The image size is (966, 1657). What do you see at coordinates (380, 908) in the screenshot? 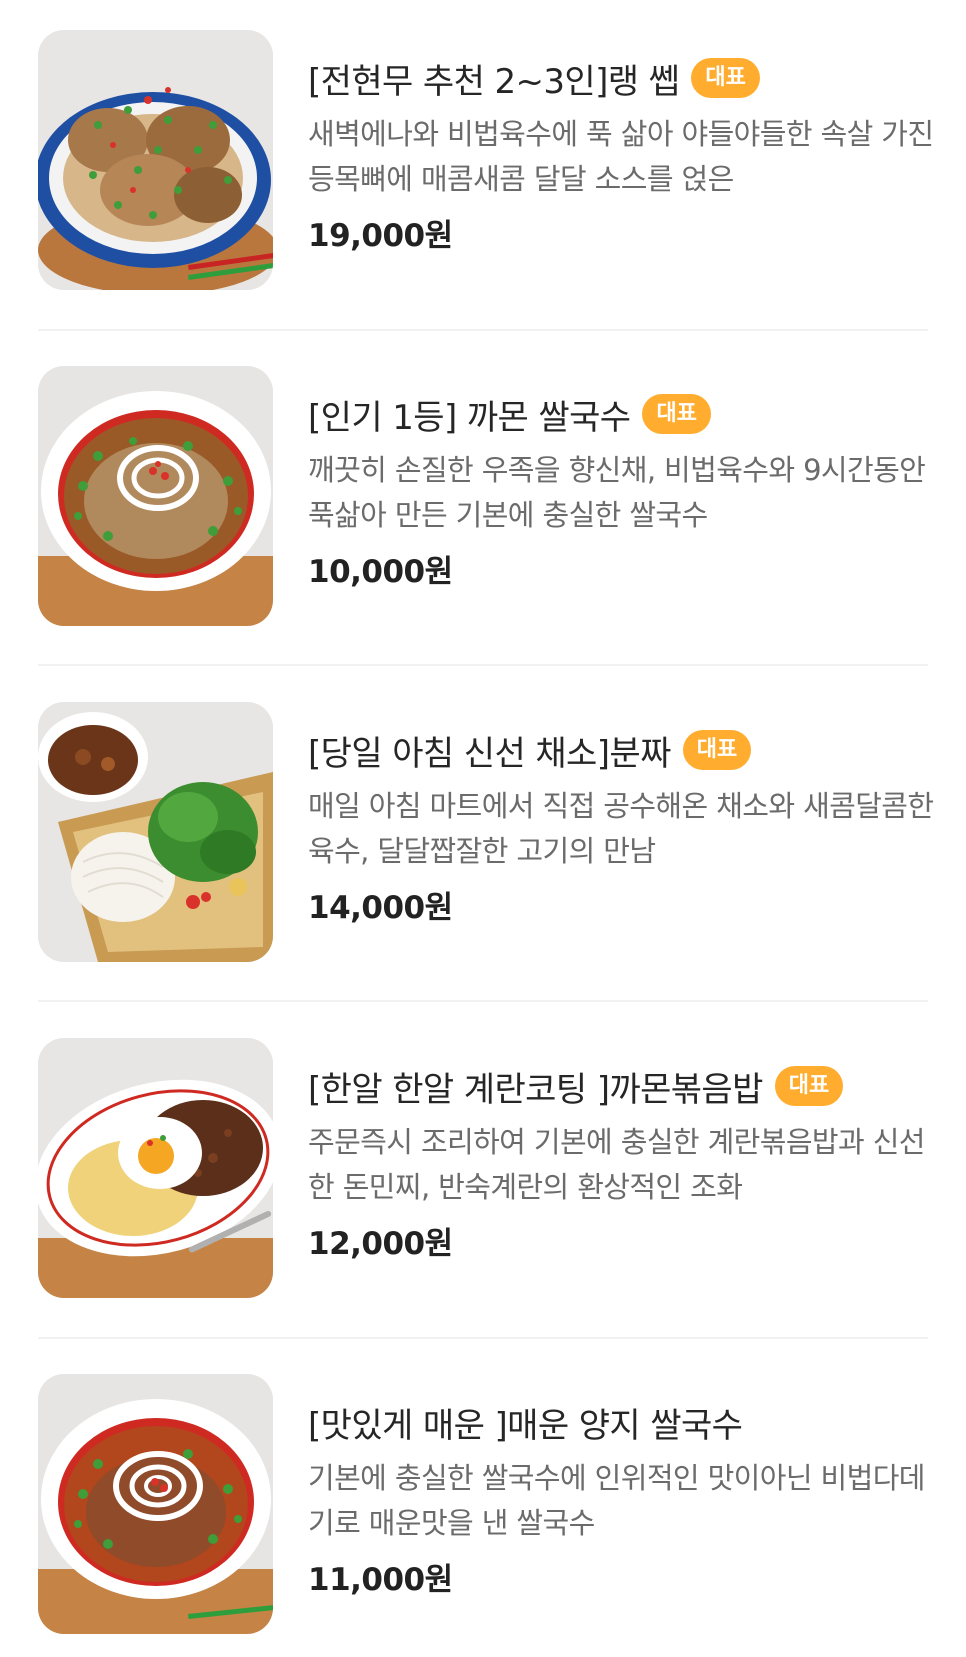
I see `menu-price: 14,000원` at bounding box center [380, 908].